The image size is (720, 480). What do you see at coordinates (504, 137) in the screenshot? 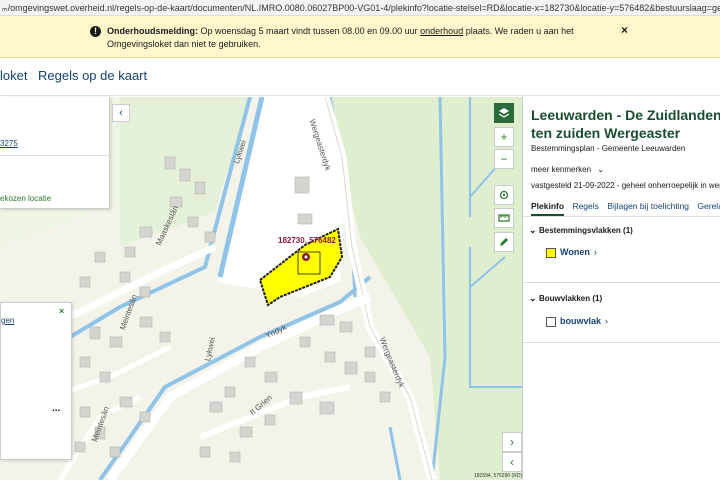
I see `zoom-in-button: +` at bounding box center [504, 137].